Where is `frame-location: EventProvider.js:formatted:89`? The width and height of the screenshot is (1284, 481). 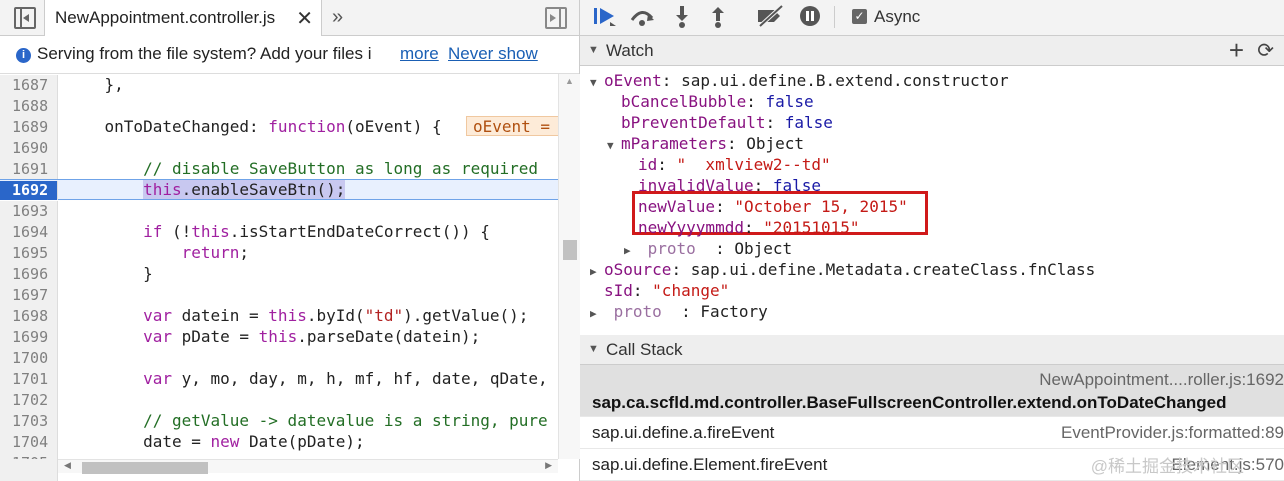
frame-location: EventProvider.js:formatted:89 is located at coordinates (1172, 433).